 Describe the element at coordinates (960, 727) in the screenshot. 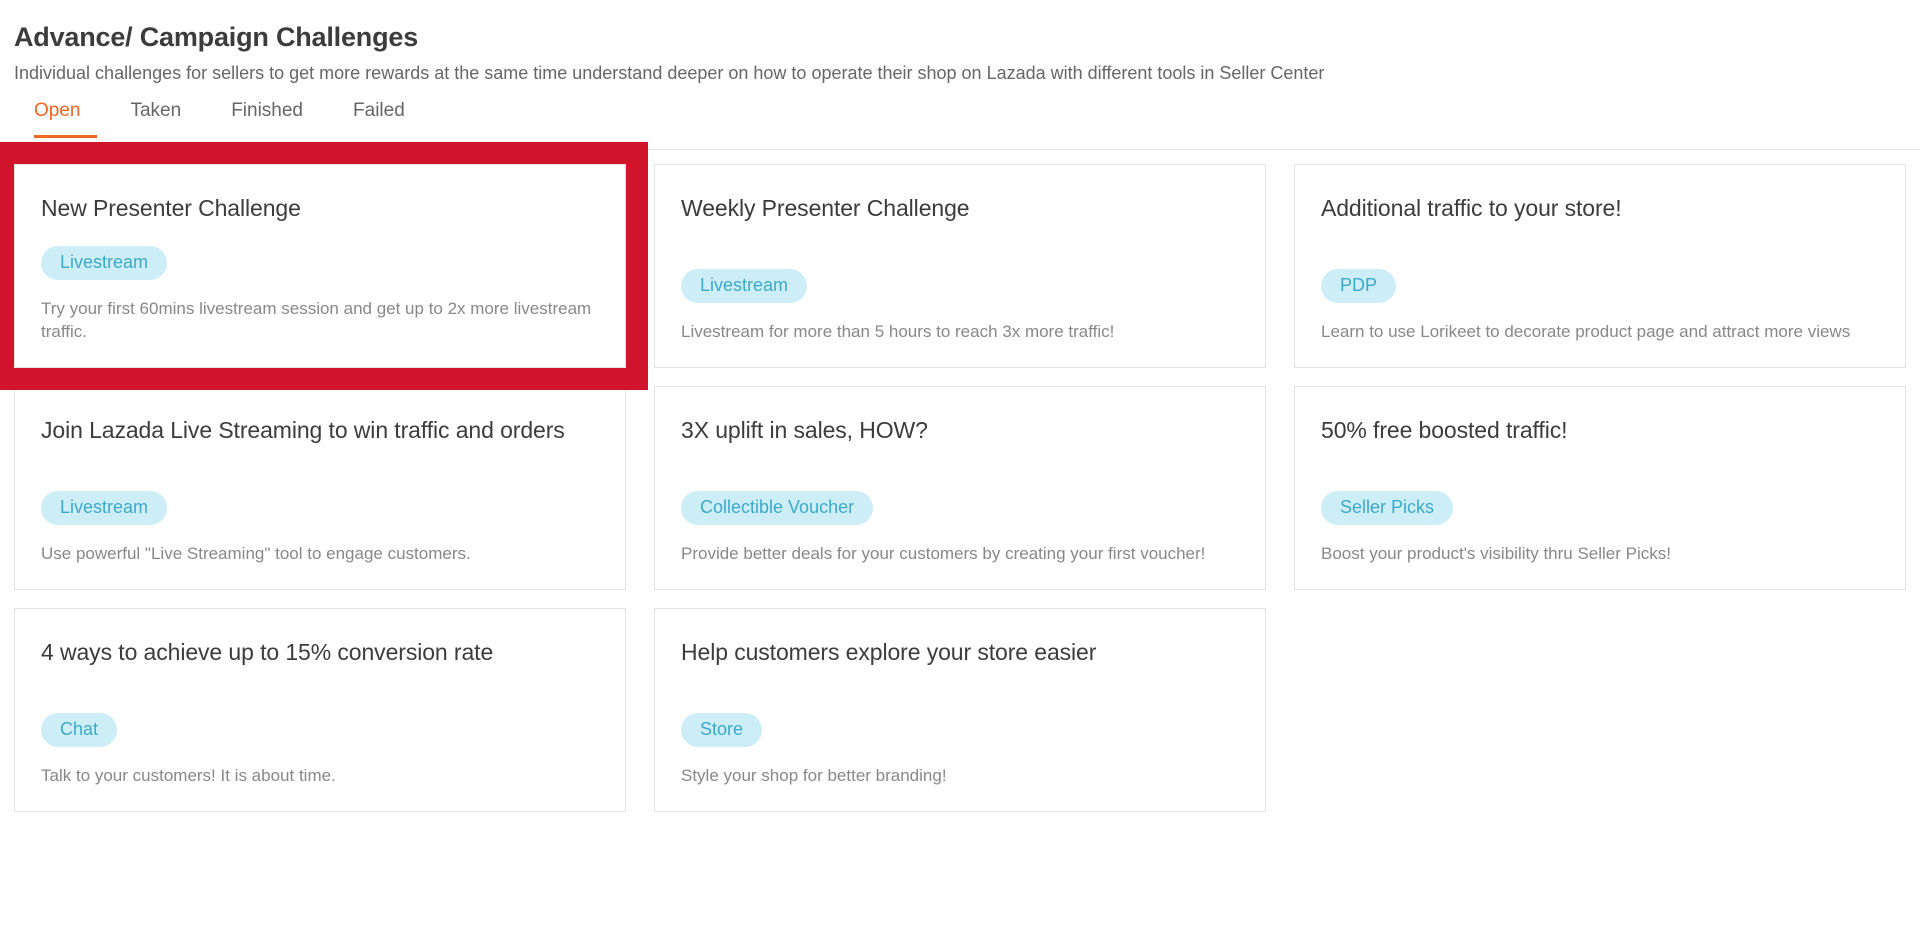

I see `challenge-card-badge-row: Store` at that location.